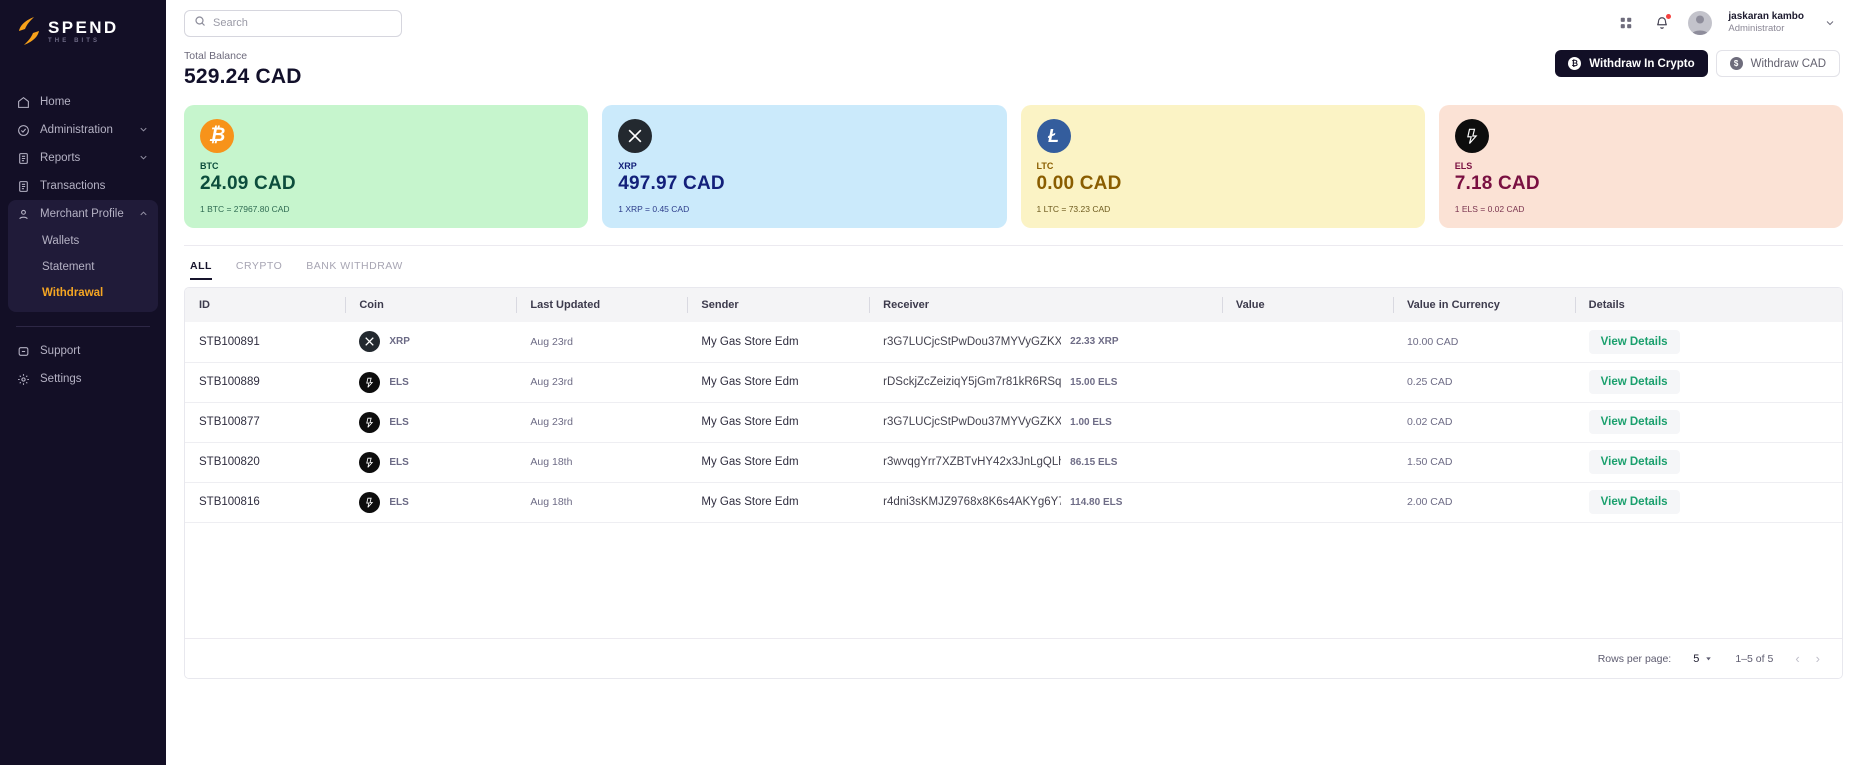  I want to click on sidebar-divider, so click(83, 326).